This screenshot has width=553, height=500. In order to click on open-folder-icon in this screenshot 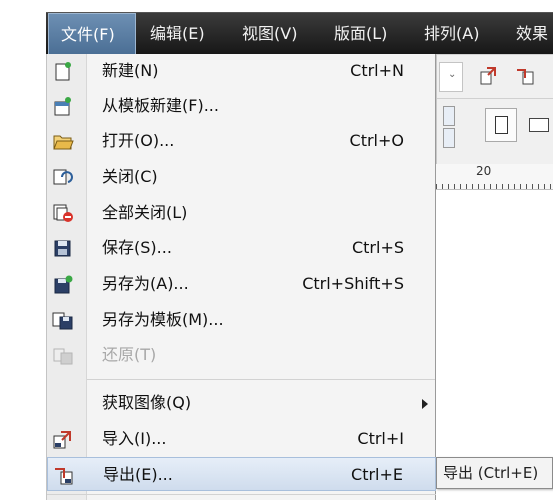, I will do `click(63, 141)`.